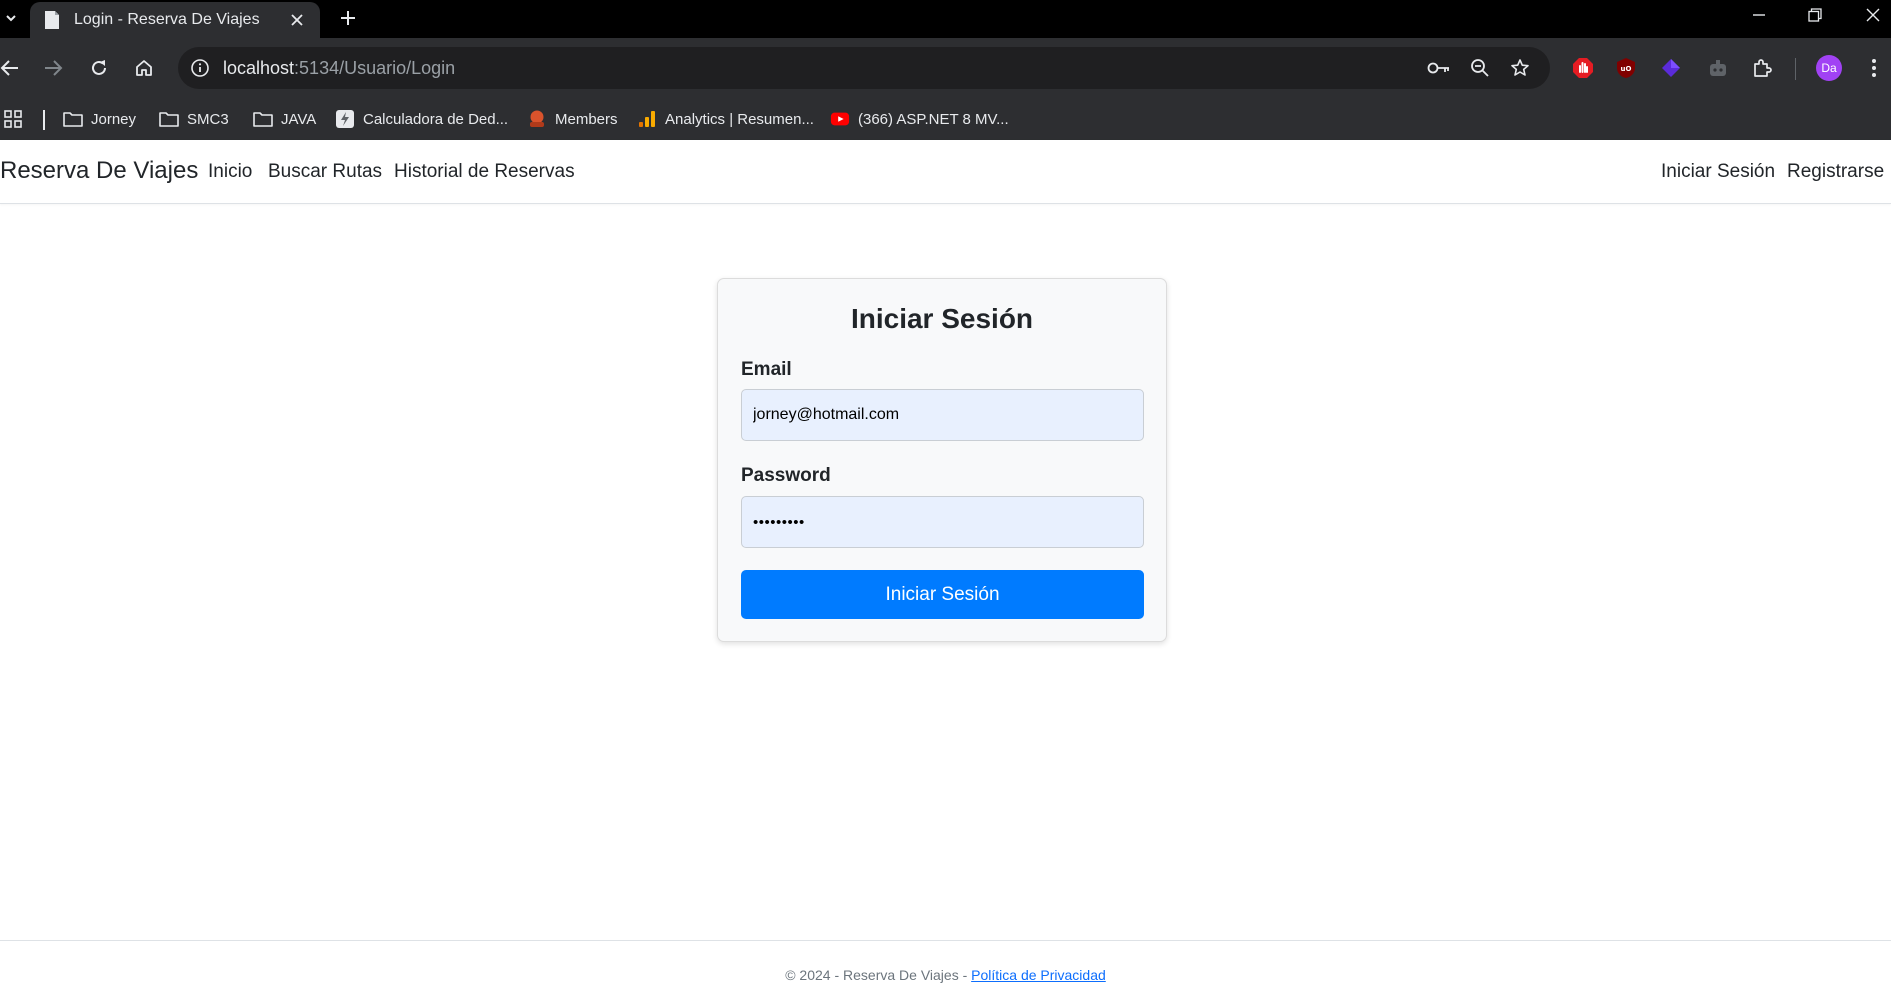 The height and width of the screenshot is (995, 1891). What do you see at coordinates (11, 18) in the screenshot?
I see `tab-search-chevron-icon` at bounding box center [11, 18].